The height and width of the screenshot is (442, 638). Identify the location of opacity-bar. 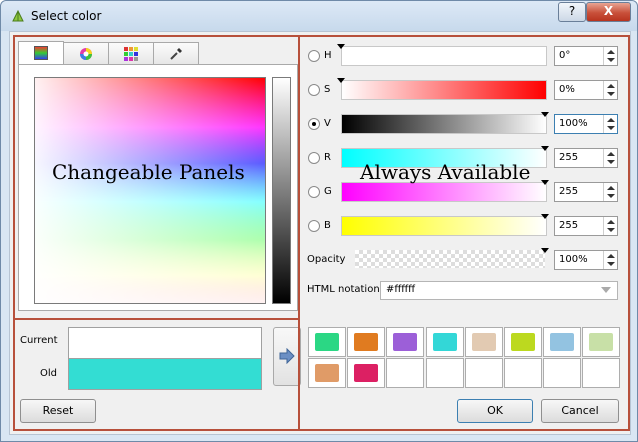
(450, 259).